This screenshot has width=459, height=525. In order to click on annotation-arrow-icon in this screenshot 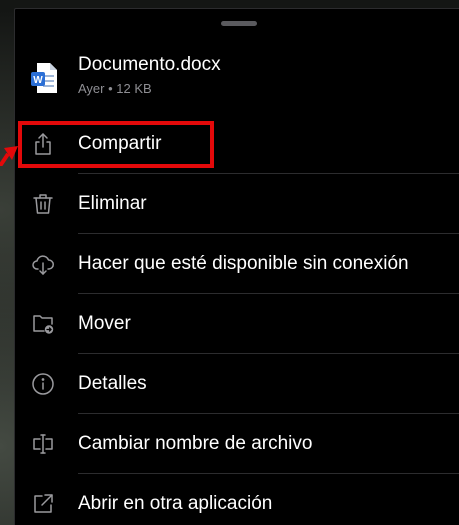, I will do `click(9, 156)`.